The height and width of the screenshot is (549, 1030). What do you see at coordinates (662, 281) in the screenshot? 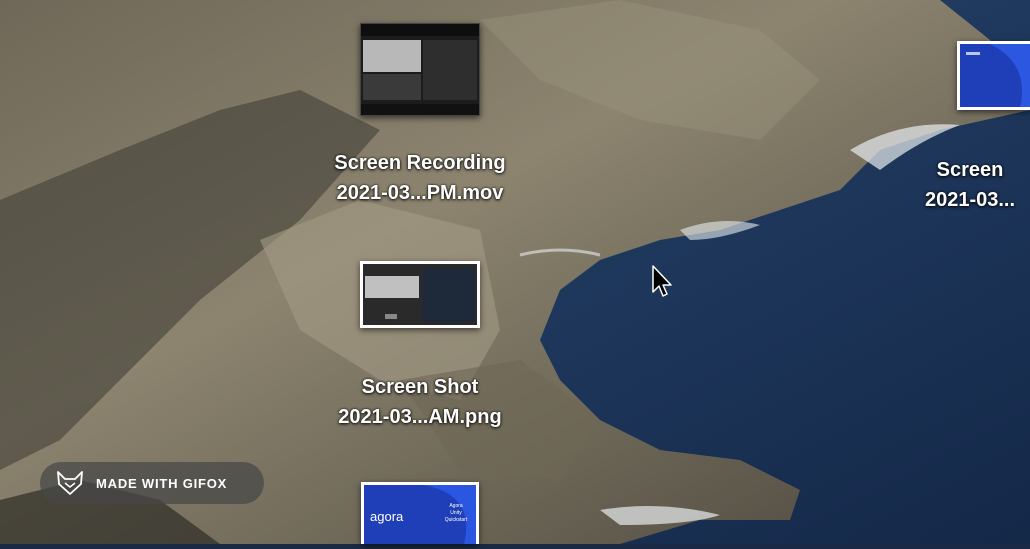
I see `arrow-cursor-icon` at bounding box center [662, 281].